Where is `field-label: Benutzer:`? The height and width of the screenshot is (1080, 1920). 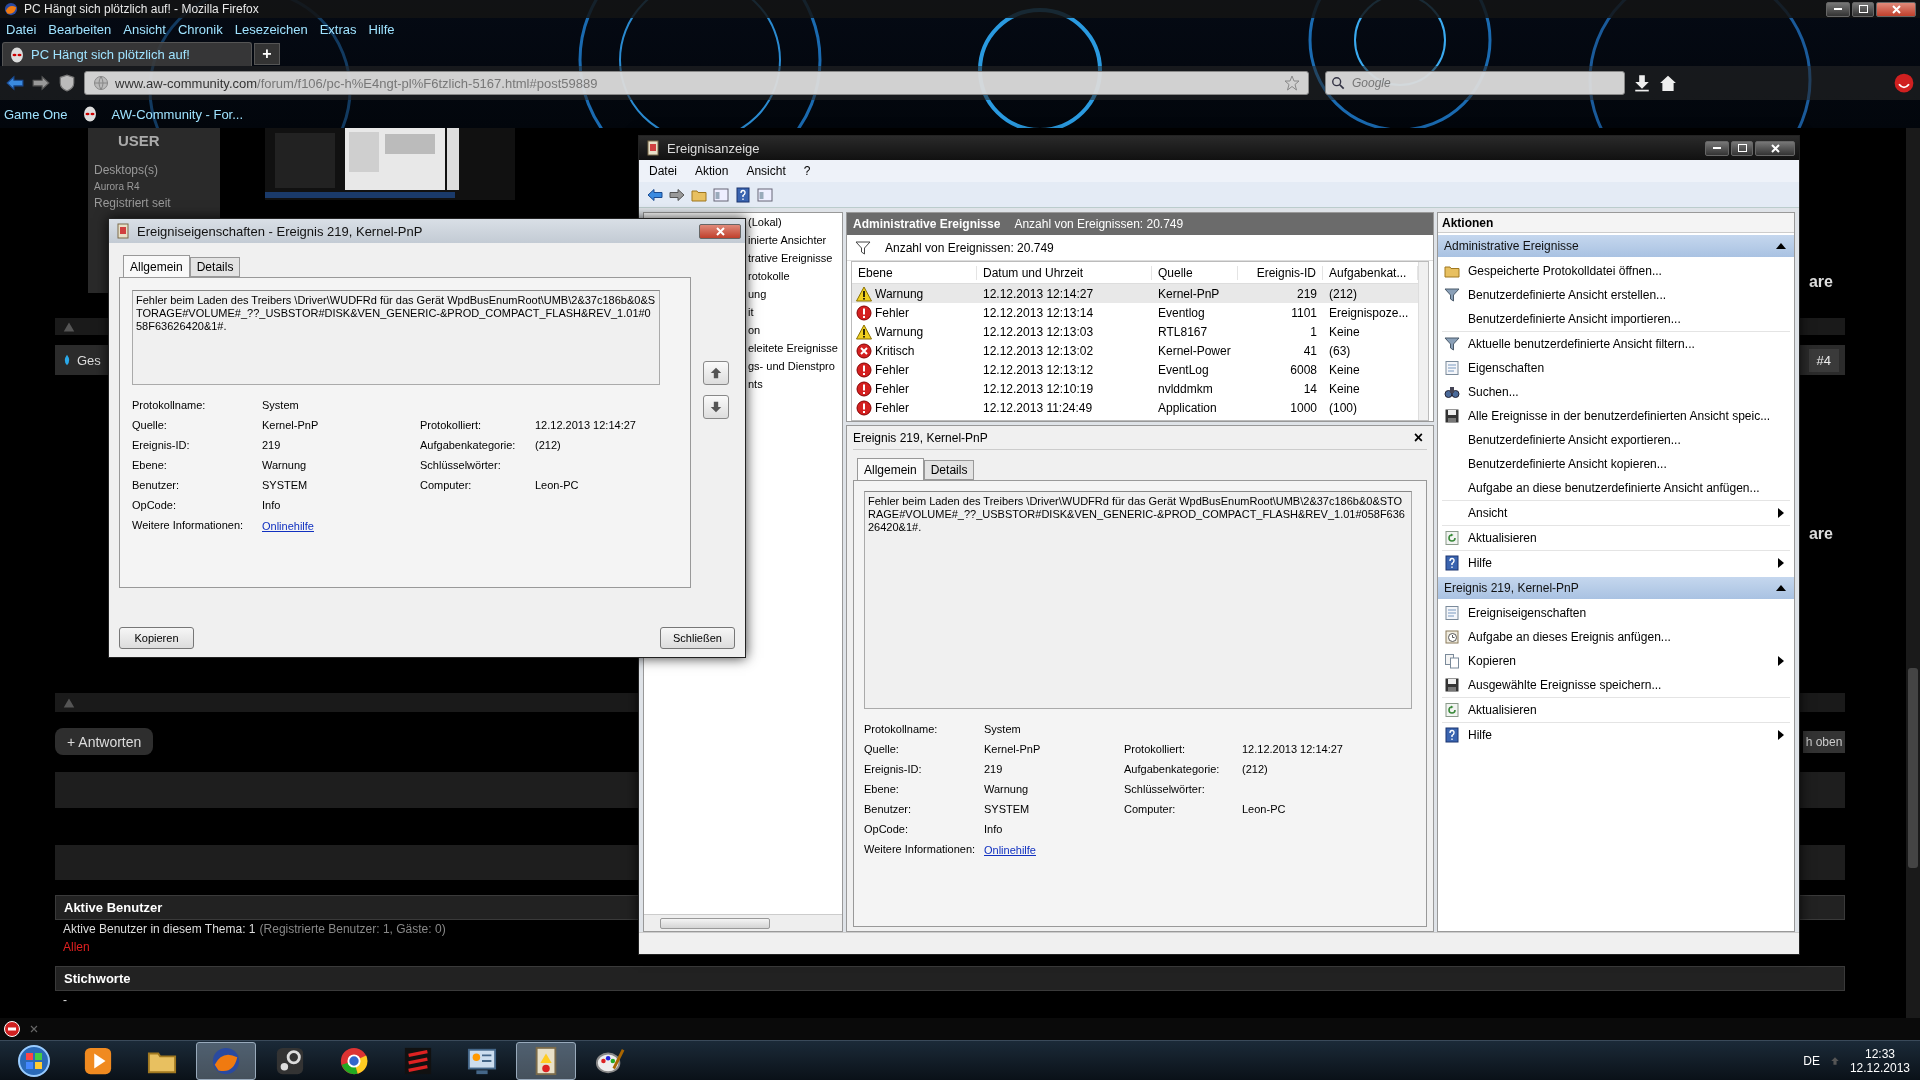 field-label: Benutzer: is located at coordinates (156, 485).